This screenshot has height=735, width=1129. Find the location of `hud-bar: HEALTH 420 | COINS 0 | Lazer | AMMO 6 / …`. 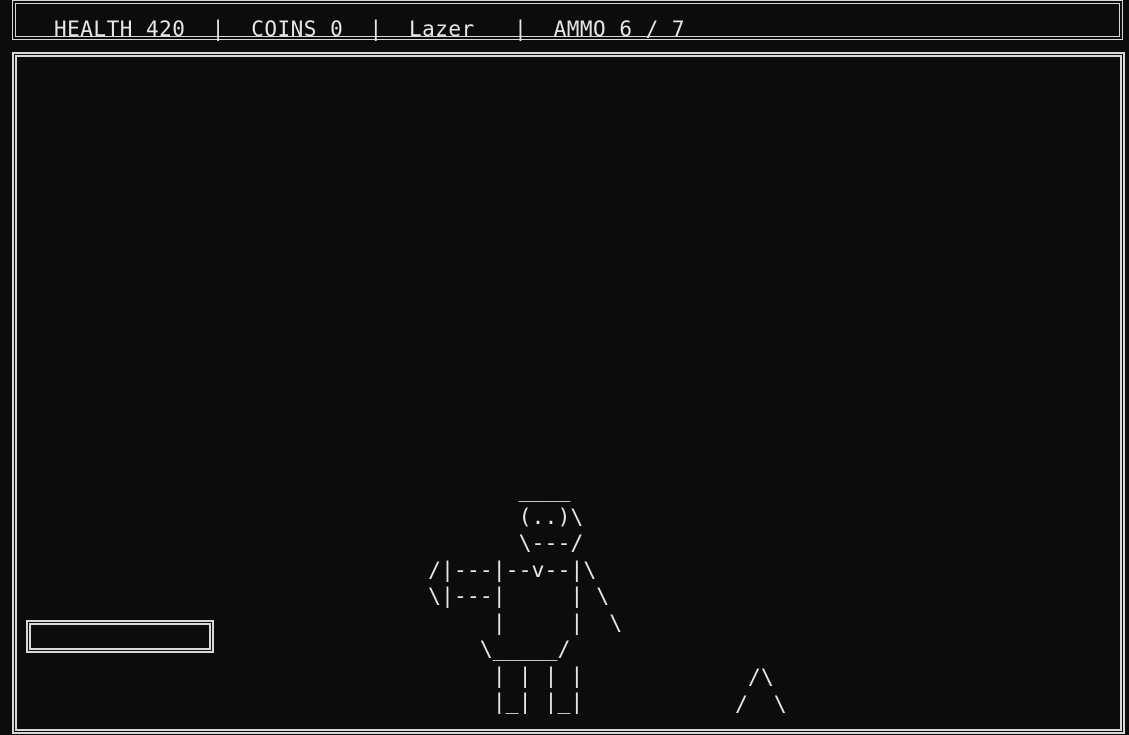

hud-bar: HEALTH 420 | COINS 0 | Lazer | AMMO 6 / … is located at coordinates (567, 20).